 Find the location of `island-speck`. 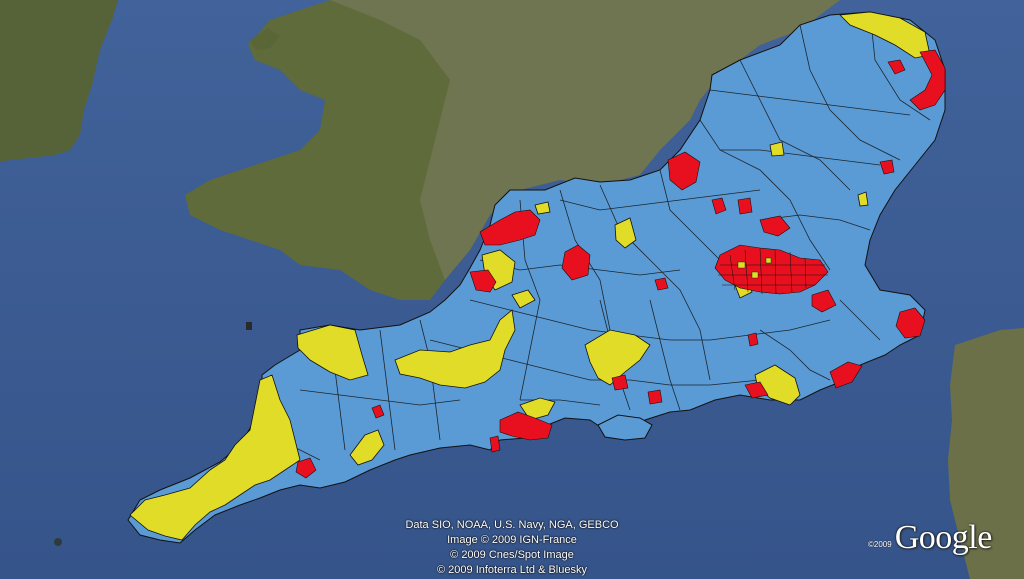

island-speck is located at coordinates (249, 326).